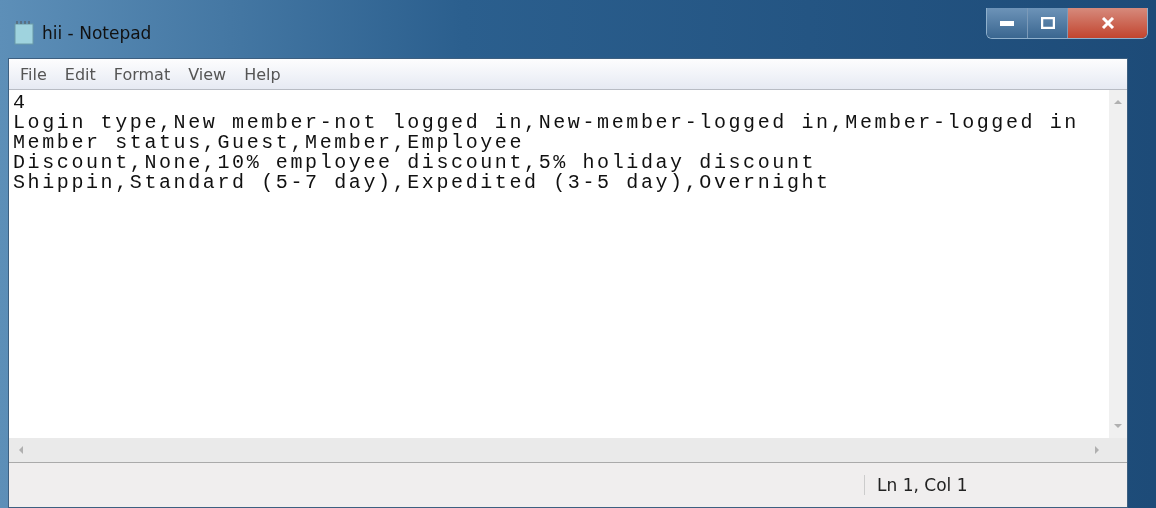 This screenshot has height=508, width=1156. What do you see at coordinates (24, 33) in the screenshot?
I see `notepad-icon` at bounding box center [24, 33].